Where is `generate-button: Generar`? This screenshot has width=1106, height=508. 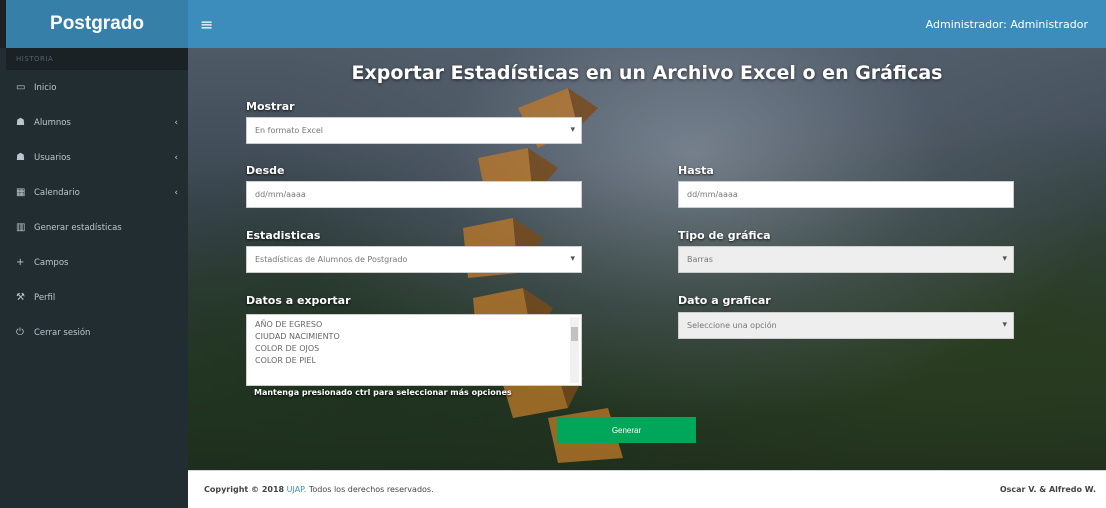
generate-button: Generar is located at coordinates (626, 430).